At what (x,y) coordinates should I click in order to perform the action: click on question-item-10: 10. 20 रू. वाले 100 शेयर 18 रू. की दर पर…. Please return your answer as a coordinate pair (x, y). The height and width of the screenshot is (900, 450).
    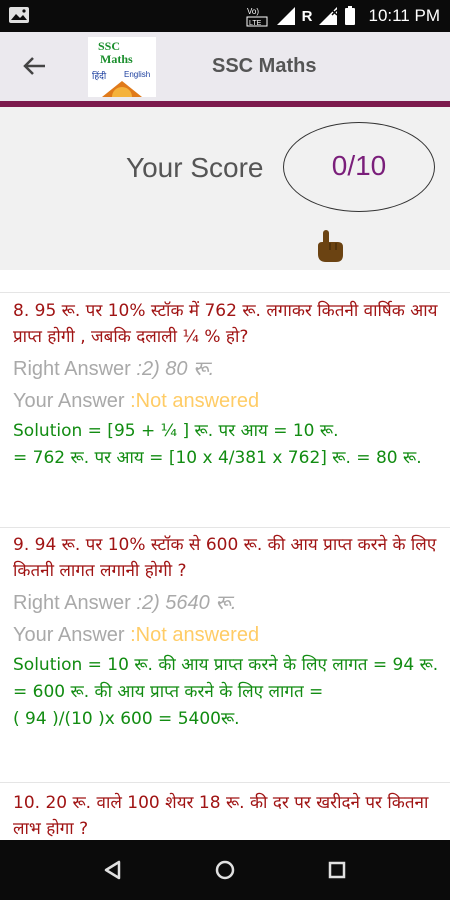
    Looking at the image, I should click on (227, 815).